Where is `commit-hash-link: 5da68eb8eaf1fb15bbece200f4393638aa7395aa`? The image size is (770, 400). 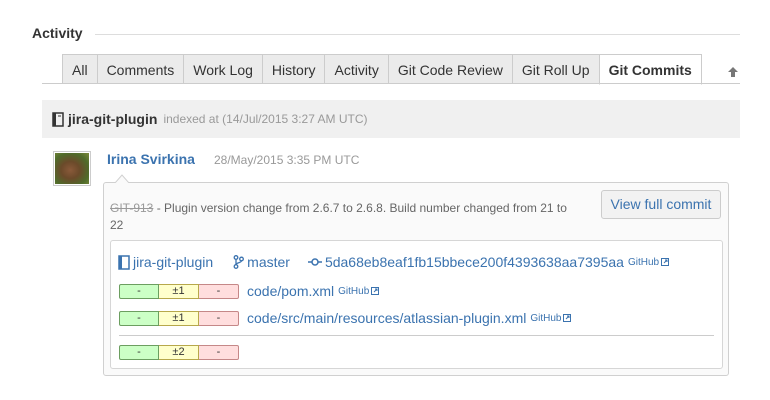 commit-hash-link: 5da68eb8eaf1fb15bbece200f4393638aa7395aa is located at coordinates (474, 262).